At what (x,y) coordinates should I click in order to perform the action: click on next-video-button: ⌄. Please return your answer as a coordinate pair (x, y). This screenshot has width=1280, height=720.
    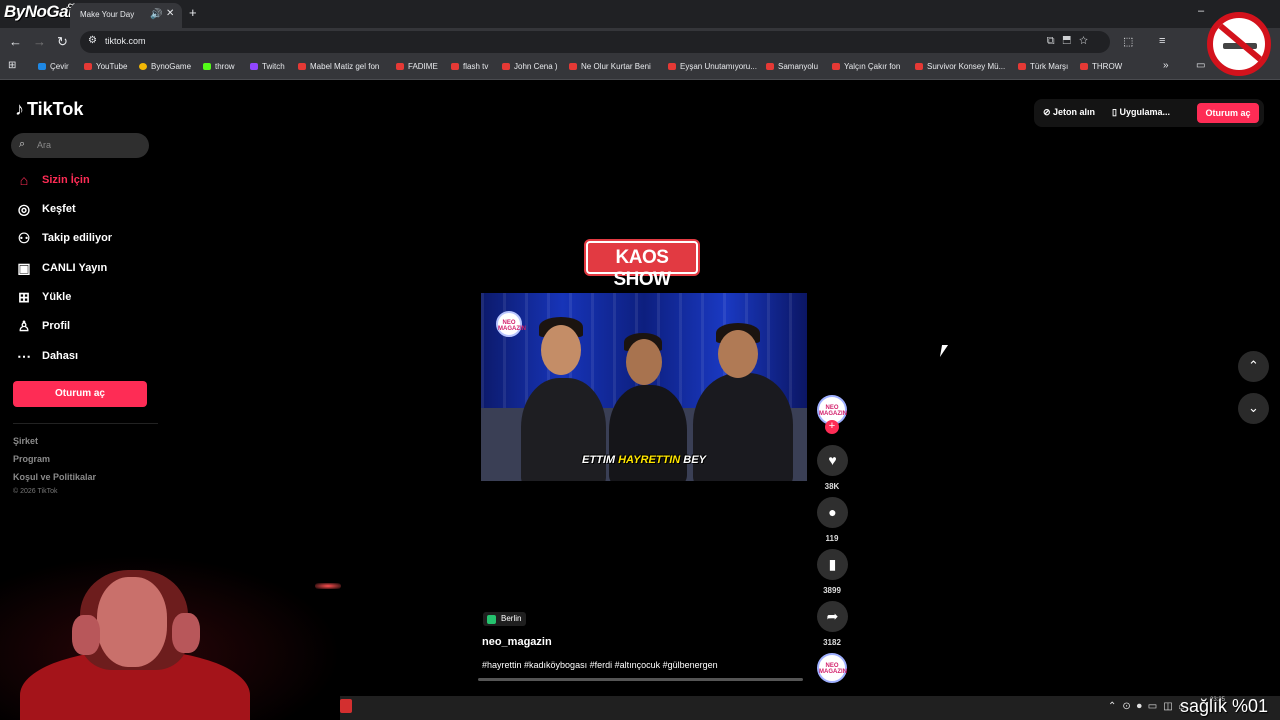
    Looking at the image, I should click on (1253, 408).